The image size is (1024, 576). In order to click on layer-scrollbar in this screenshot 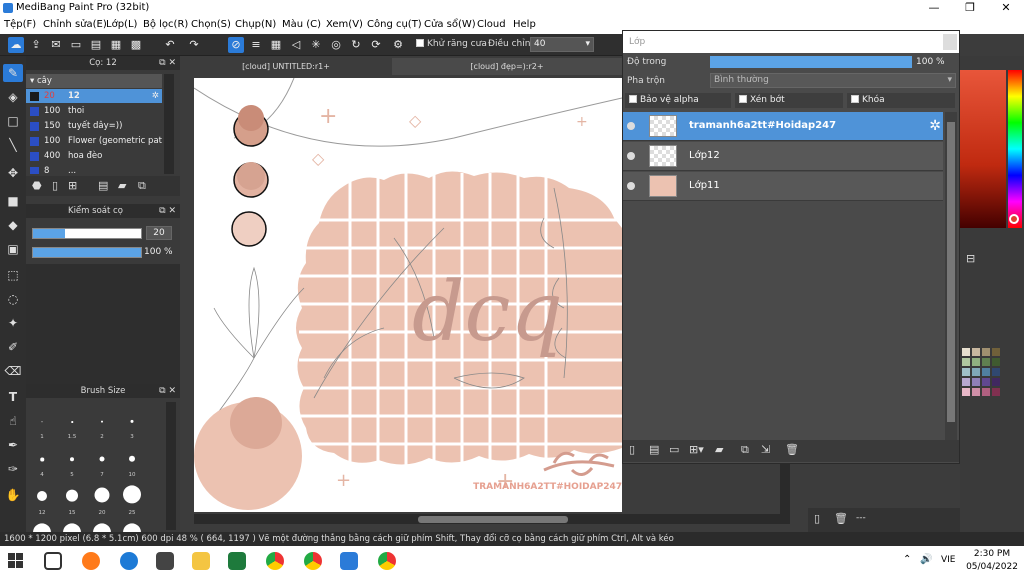, I will do `click(951, 276)`.